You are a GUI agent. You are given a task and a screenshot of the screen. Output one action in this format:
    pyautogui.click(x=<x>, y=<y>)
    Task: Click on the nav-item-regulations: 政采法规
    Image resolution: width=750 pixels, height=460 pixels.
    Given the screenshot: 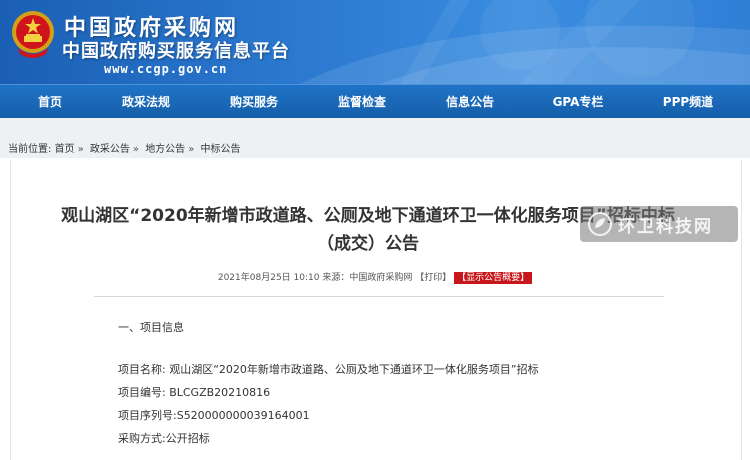 What is the action you would take?
    pyautogui.click(x=146, y=102)
    